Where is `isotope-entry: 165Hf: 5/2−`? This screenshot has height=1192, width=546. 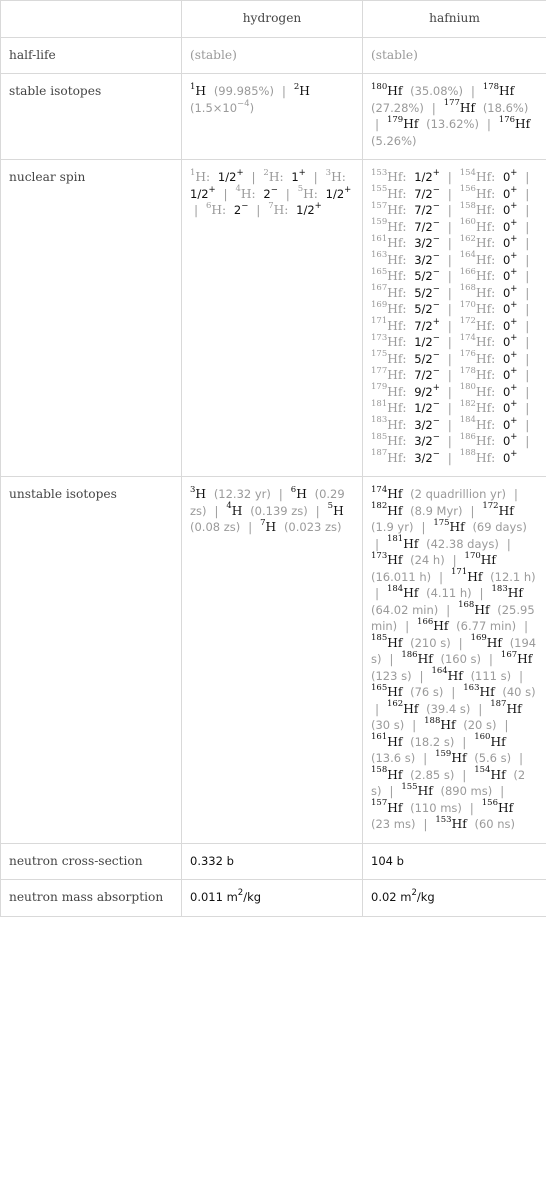
isotope-entry: 165Hf: 5/2− is located at coordinates (405, 275).